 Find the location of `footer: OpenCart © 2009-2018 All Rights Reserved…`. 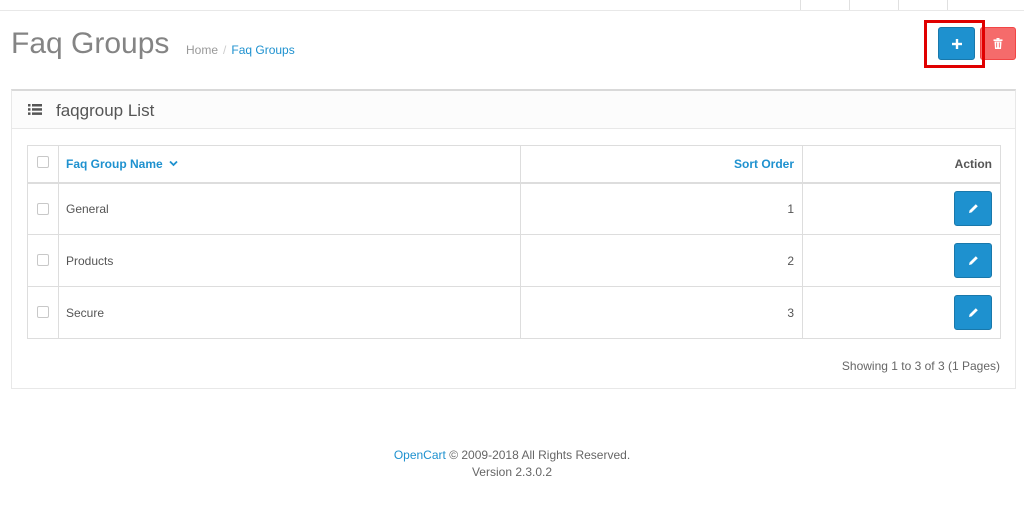

footer: OpenCart © 2009-2018 All Rights Reserved… is located at coordinates (512, 464).